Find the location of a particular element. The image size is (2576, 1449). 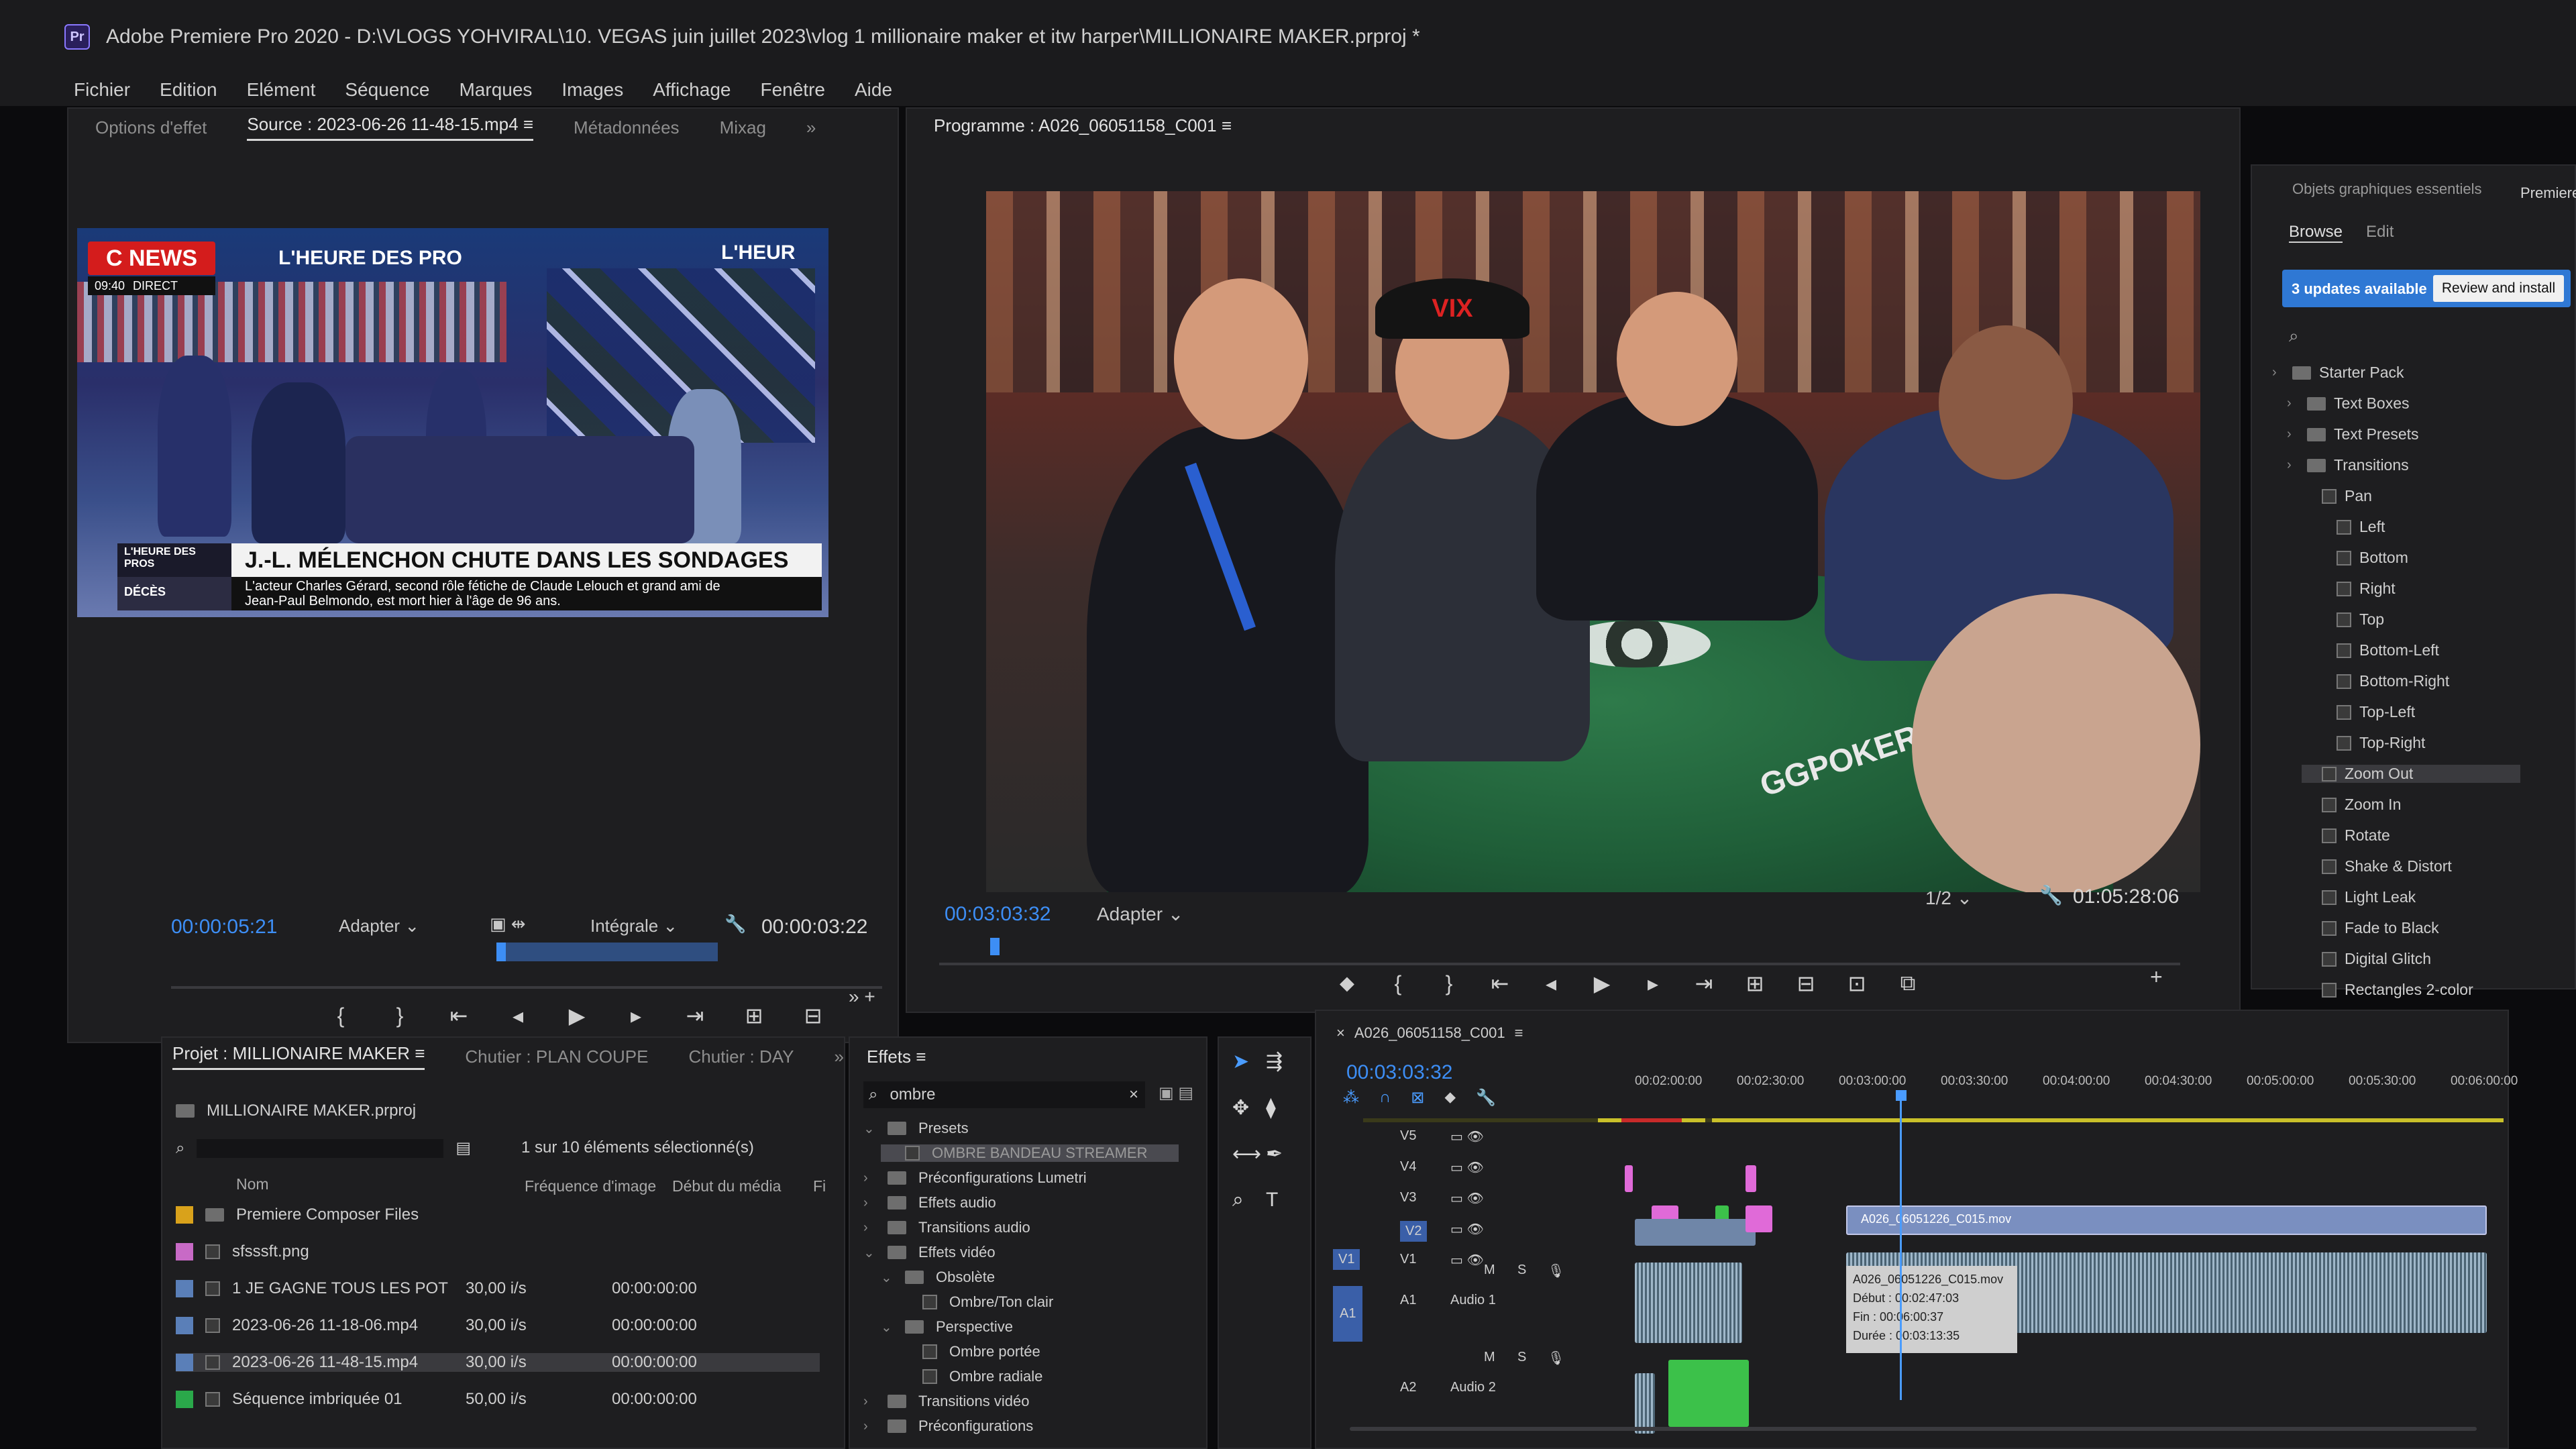

ripple-edit-tool-icon: ✥ is located at coordinates (1249, 1108).